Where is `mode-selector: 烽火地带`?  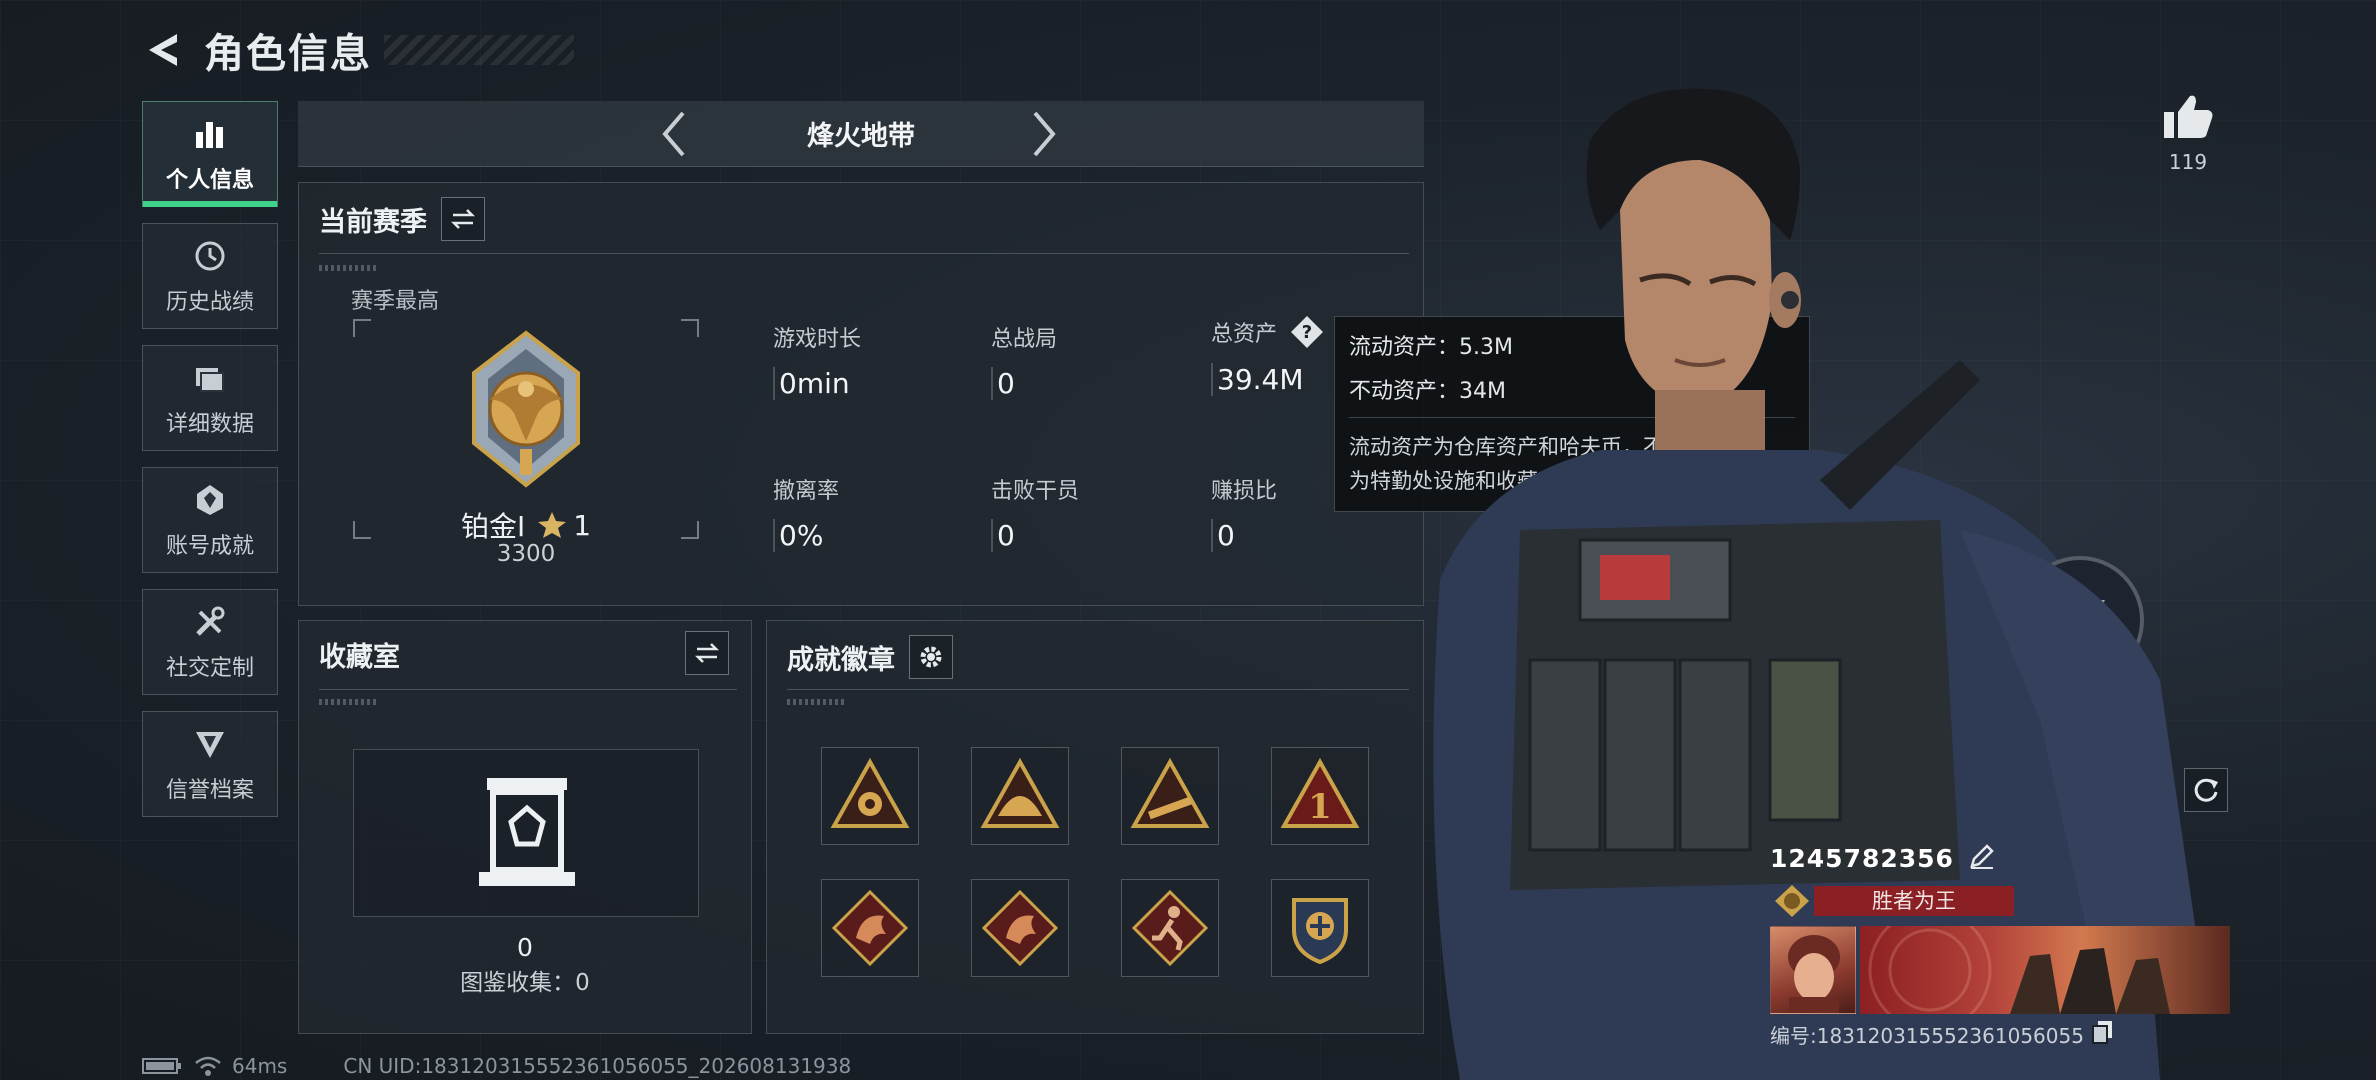 mode-selector: 烽火地带 is located at coordinates (861, 134).